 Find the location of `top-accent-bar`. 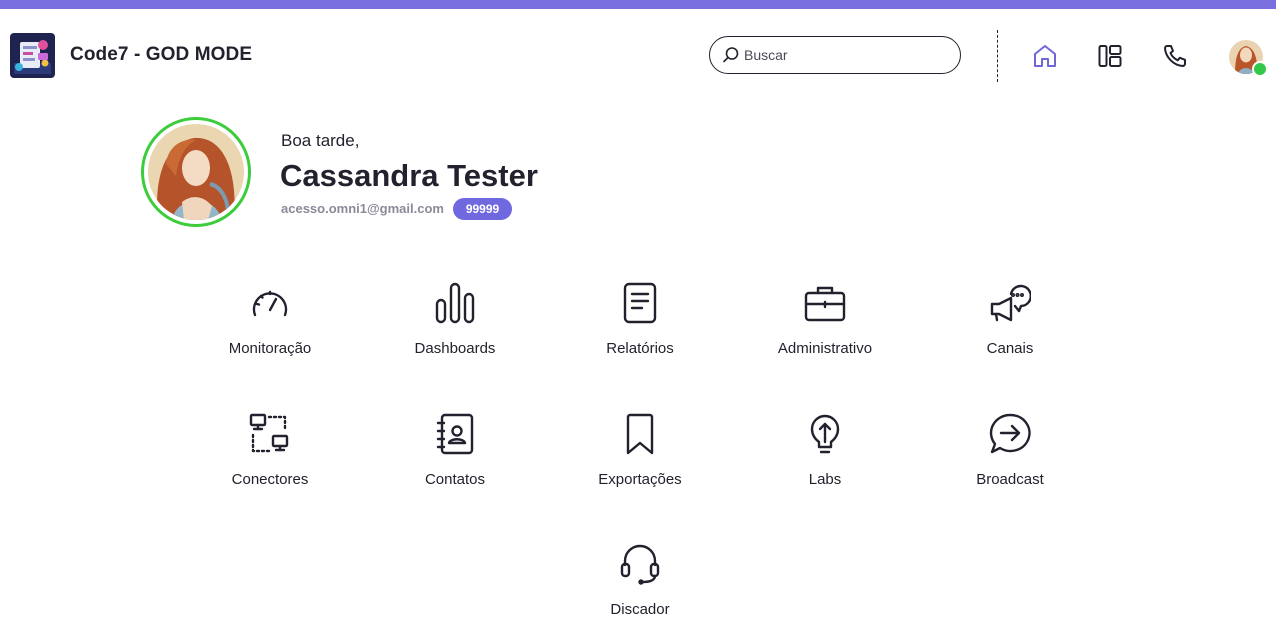

top-accent-bar is located at coordinates (638, 4).